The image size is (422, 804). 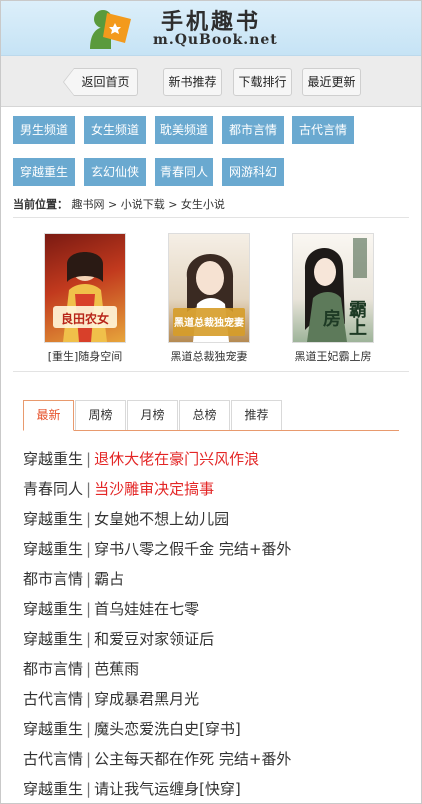 What do you see at coordinates (192, 549) in the screenshot?
I see `list-item-title: 穿书八零之假千金 完结+番外` at bounding box center [192, 549].